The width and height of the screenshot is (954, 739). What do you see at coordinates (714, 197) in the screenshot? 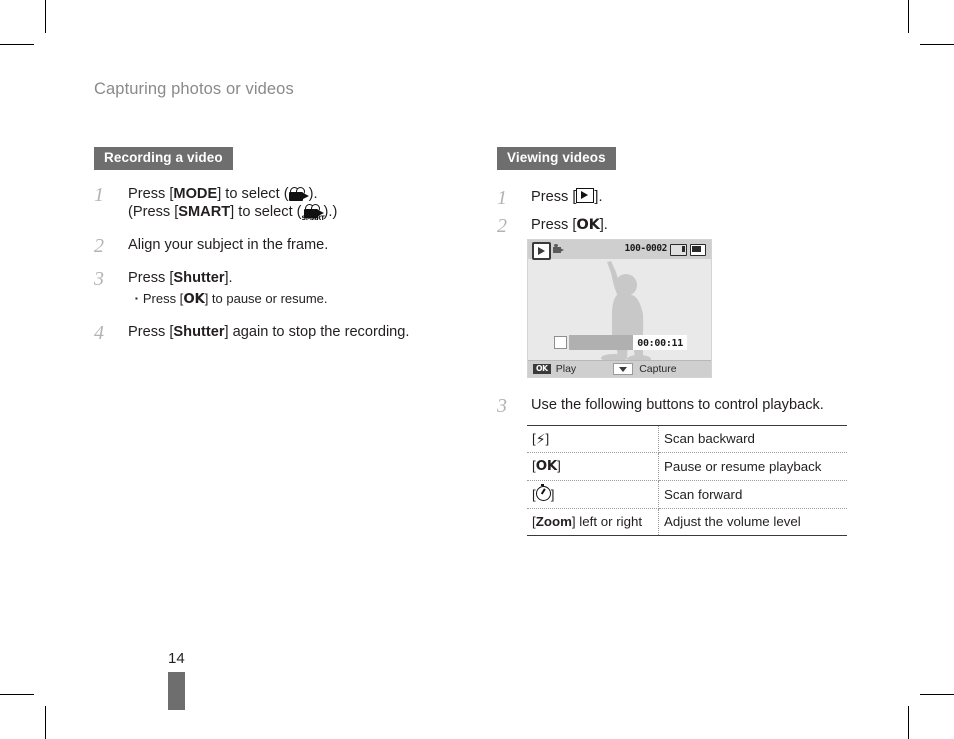
I see `step-text: Press [].` at bounding box center [714, 197].